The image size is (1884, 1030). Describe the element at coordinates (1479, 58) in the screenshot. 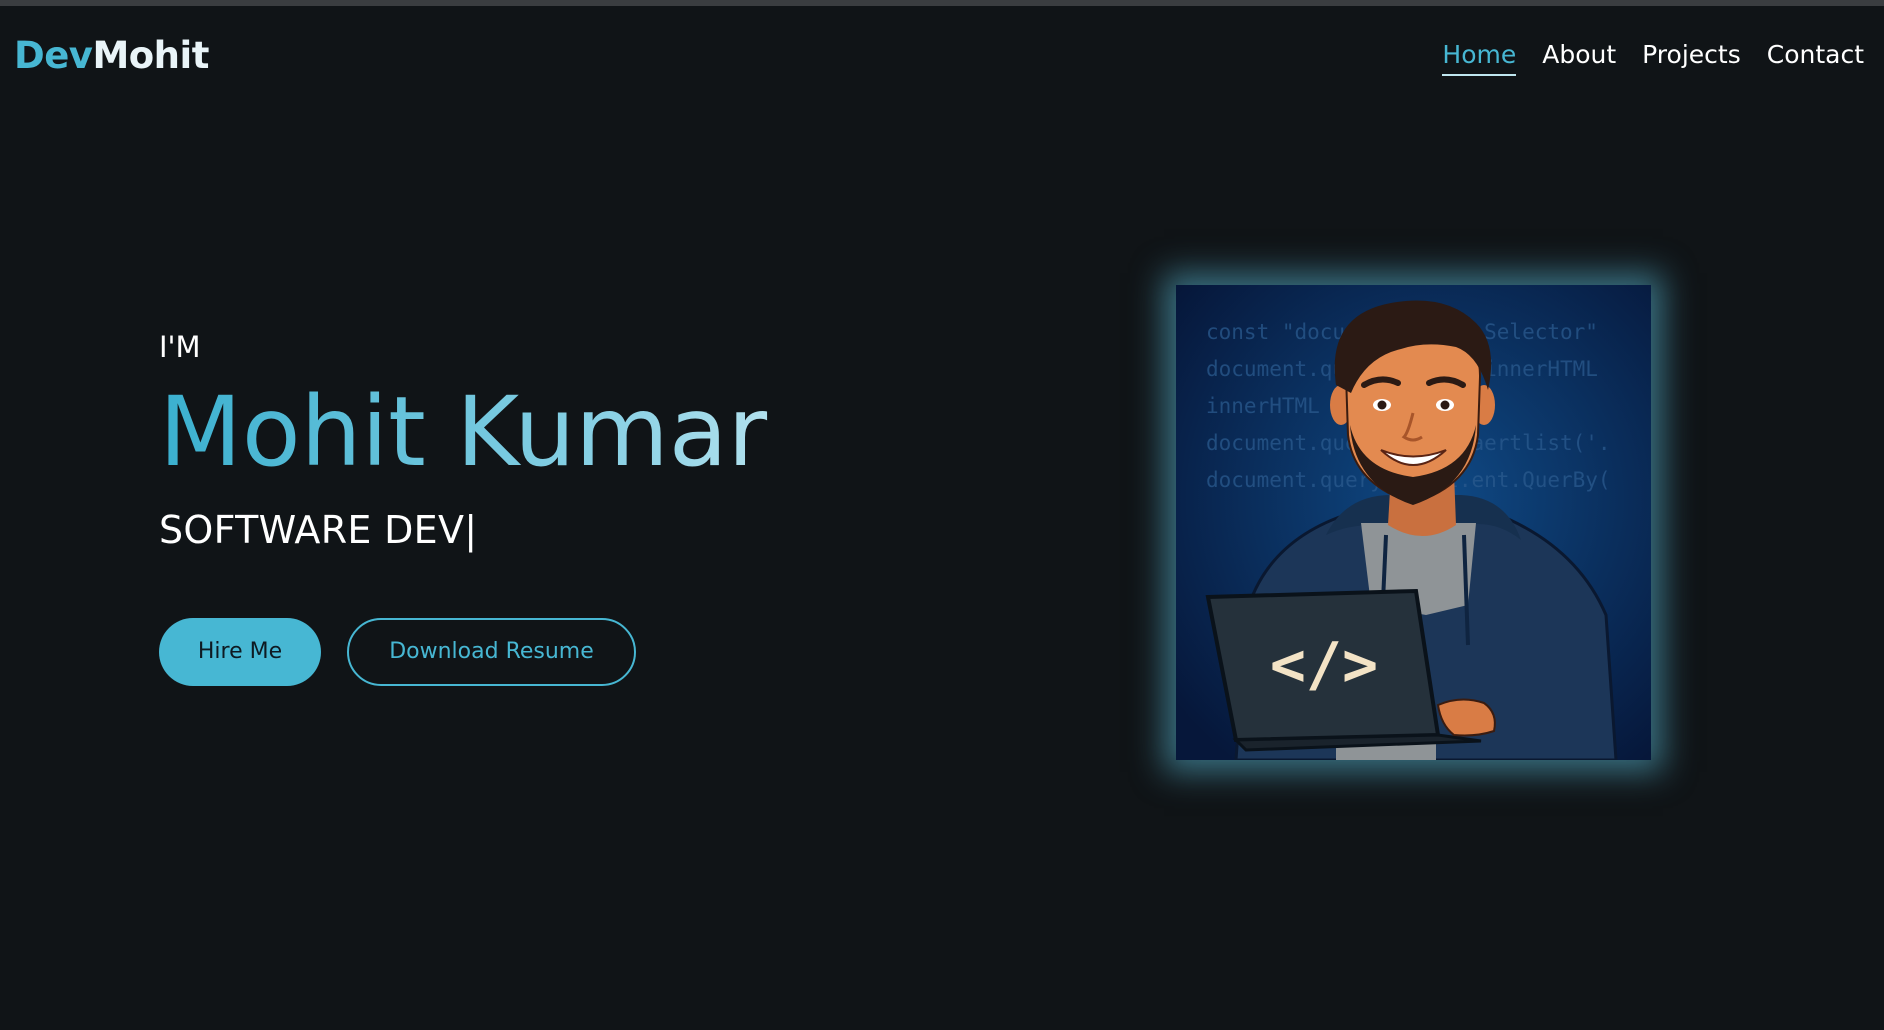

I see `nav-link-home: Home` at that location.